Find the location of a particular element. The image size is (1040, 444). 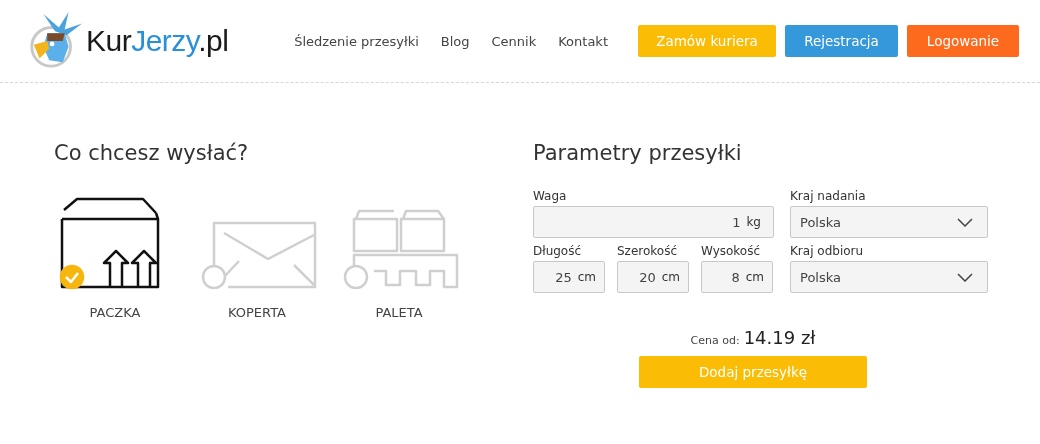

option-label: KOPERTA is located at coordinates (257, 312).